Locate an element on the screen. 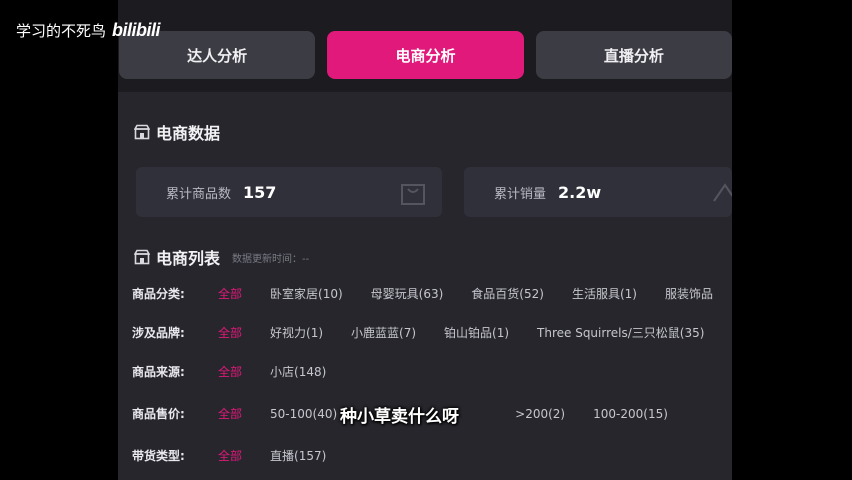 This screenshot has width=852, height=480. filter-option: Three Squirrels/三只松鼠(35) is located at coordinates (620, 332).